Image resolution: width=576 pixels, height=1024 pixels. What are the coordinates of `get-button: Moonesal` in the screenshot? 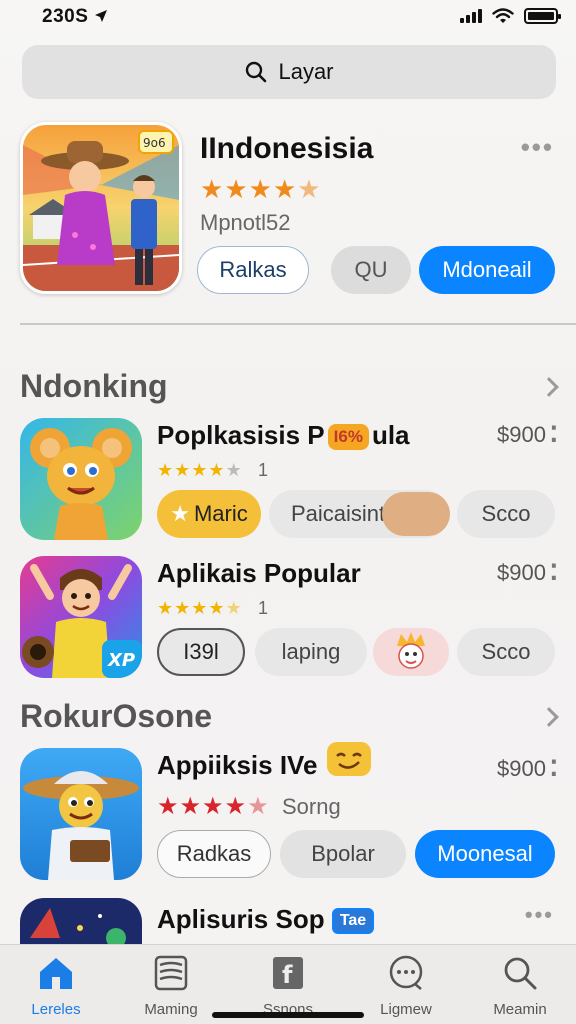 It's located at (485, 854).